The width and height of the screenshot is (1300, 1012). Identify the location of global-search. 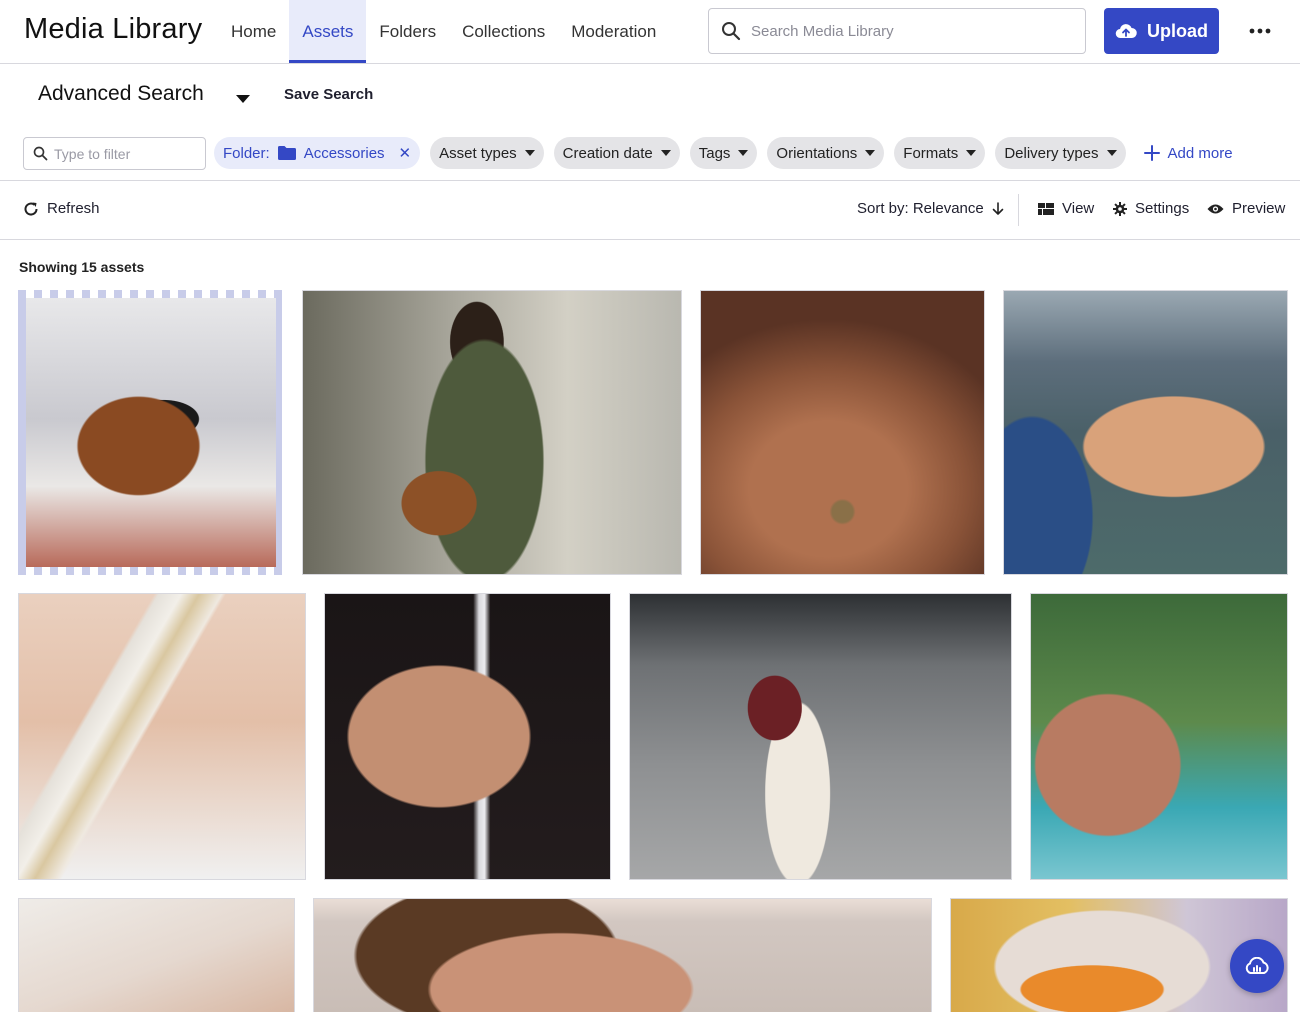
(897, 31).